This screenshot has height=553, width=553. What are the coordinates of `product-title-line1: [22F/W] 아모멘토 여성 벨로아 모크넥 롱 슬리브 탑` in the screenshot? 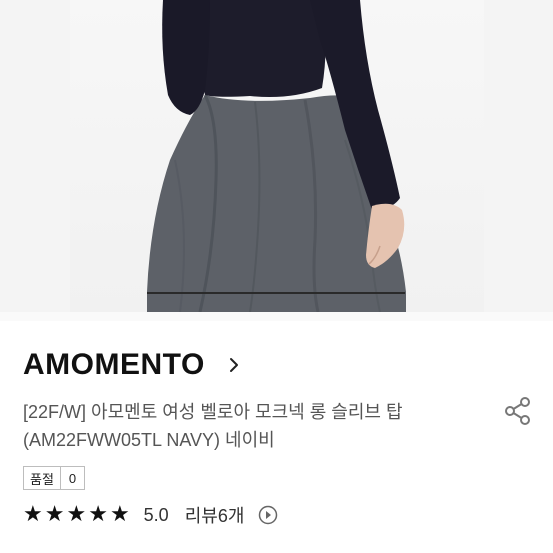 It's located at (213, 412).